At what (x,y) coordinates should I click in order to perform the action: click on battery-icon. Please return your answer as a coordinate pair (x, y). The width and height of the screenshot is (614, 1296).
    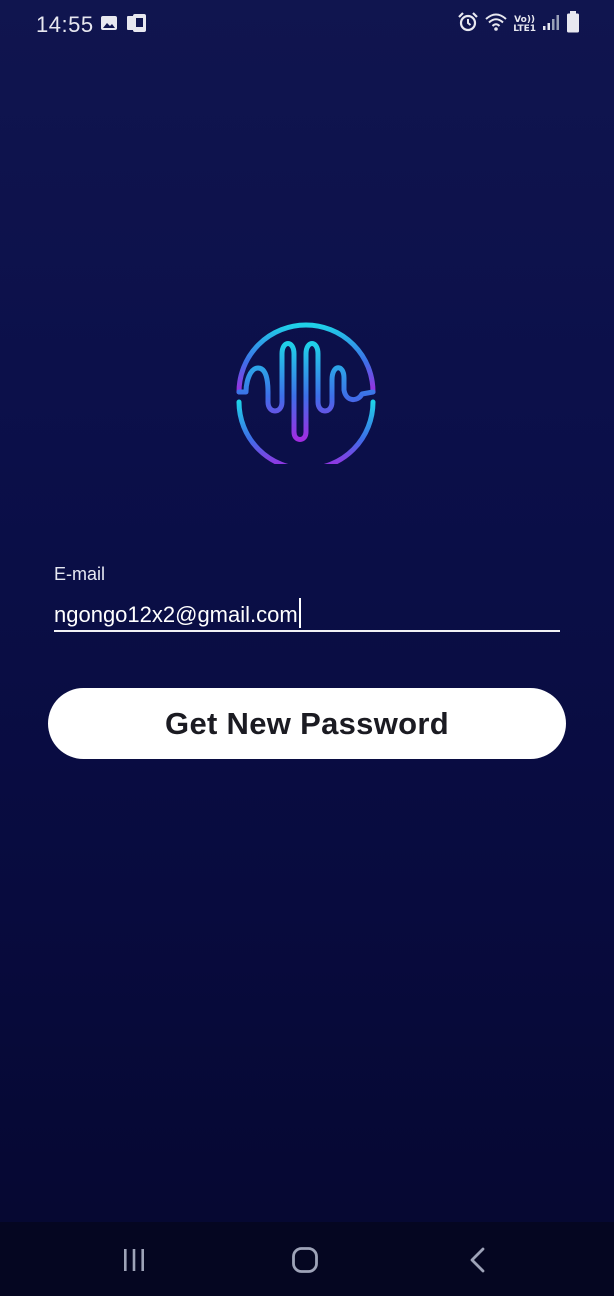
    Looking at the image, I should click on (573, 24).